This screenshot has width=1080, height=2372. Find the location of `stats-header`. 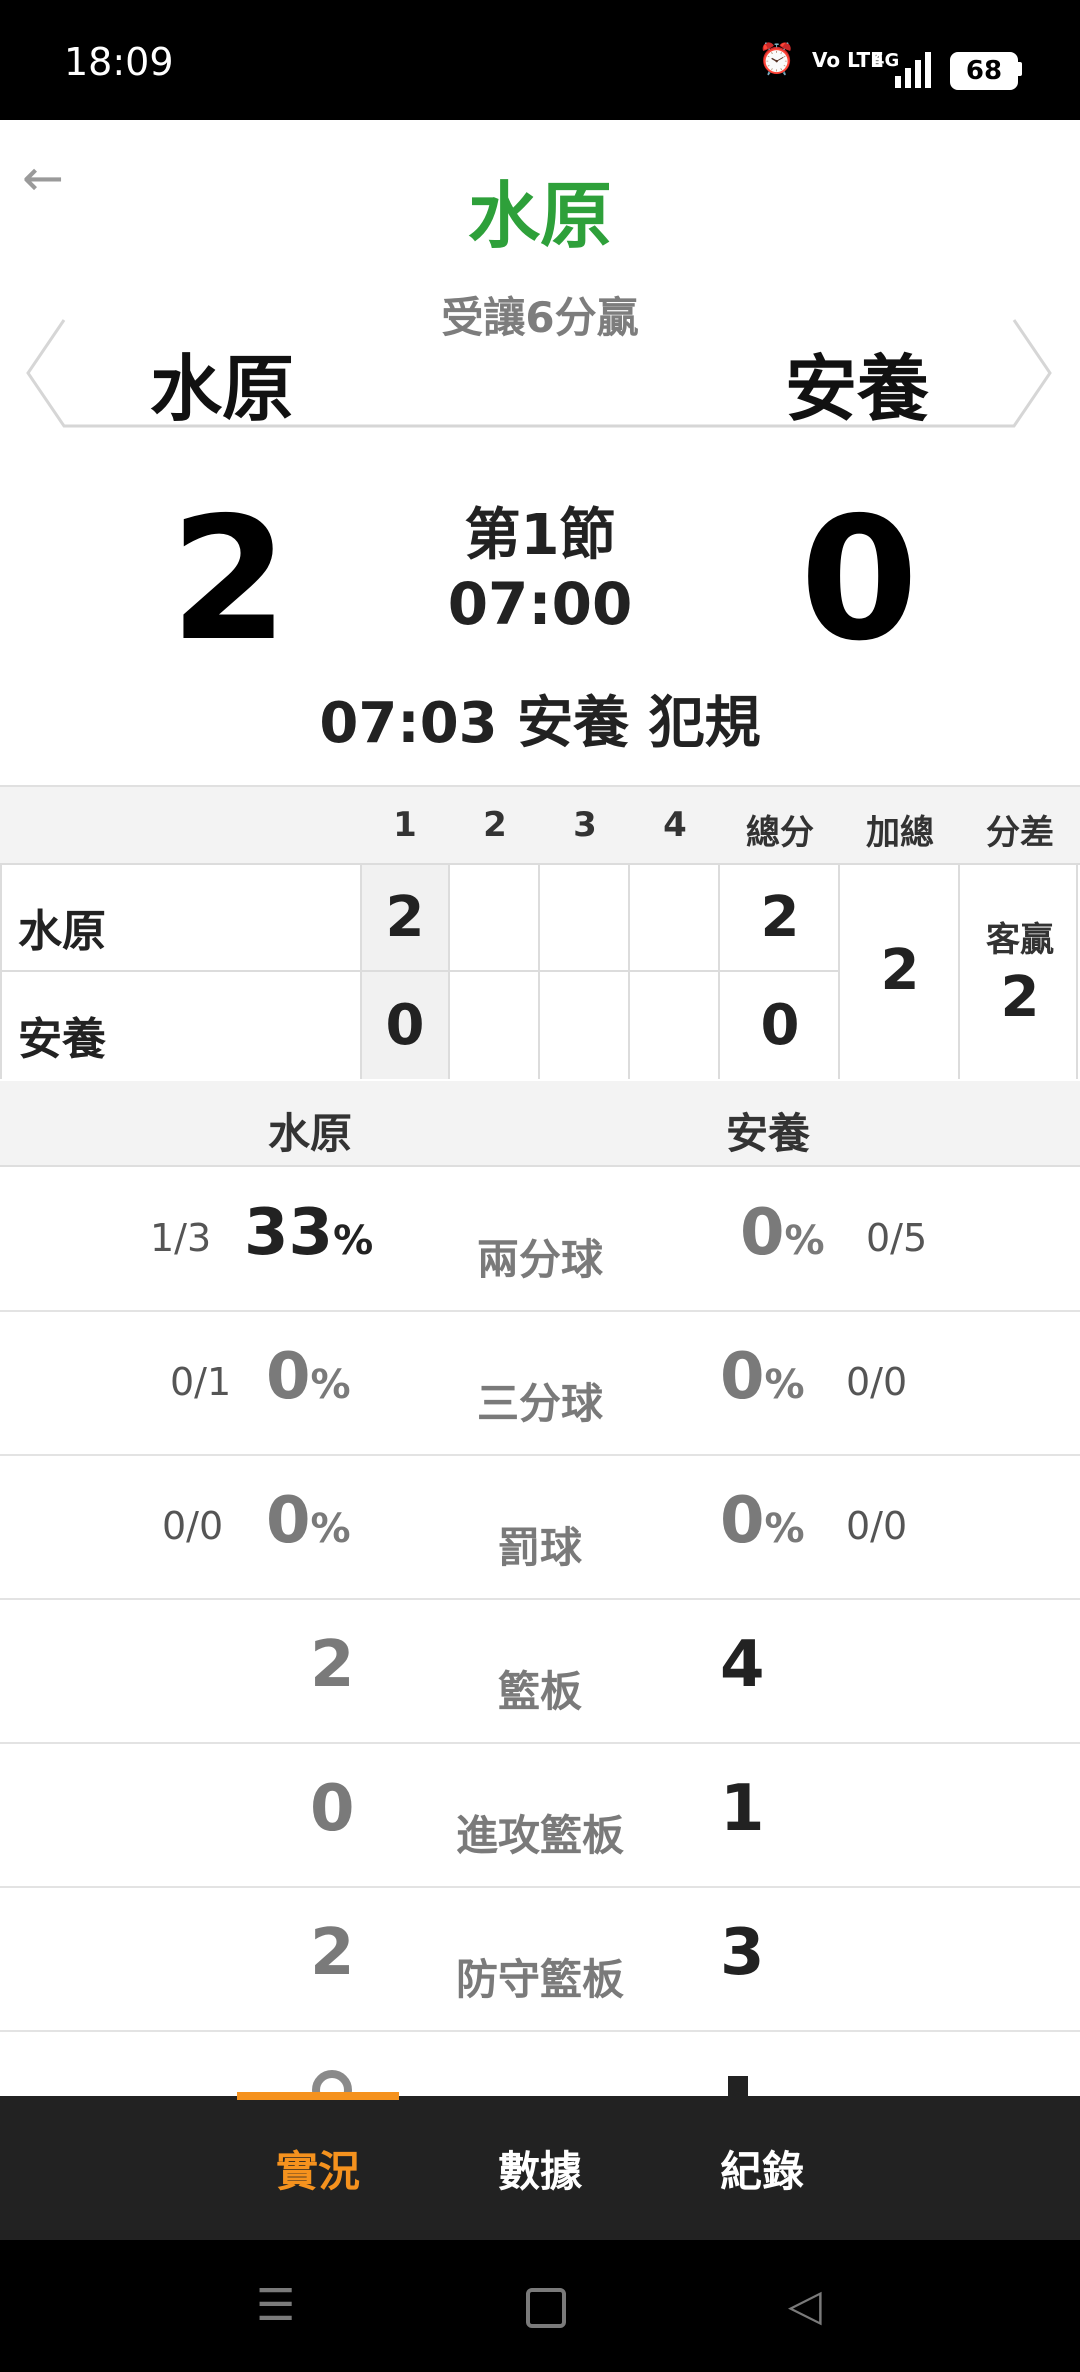

stats-header is located at coordinates (540, 1124).